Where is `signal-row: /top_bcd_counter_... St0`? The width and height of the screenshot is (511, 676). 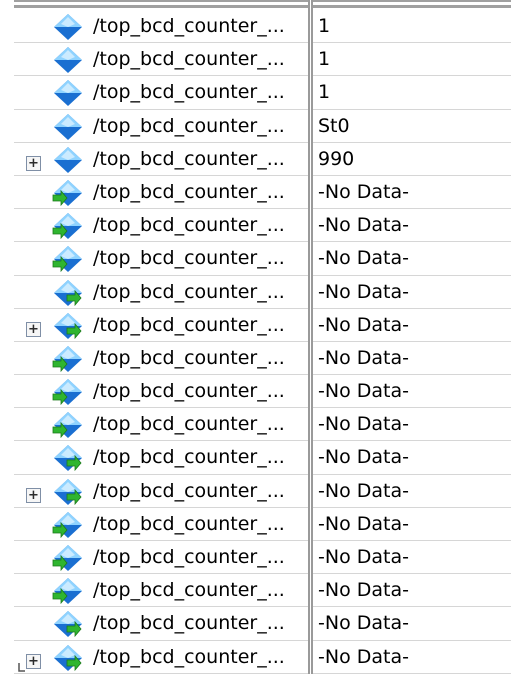
signal-row: /top_bcd_counter_... St0 is located at coordinates (255, 126).